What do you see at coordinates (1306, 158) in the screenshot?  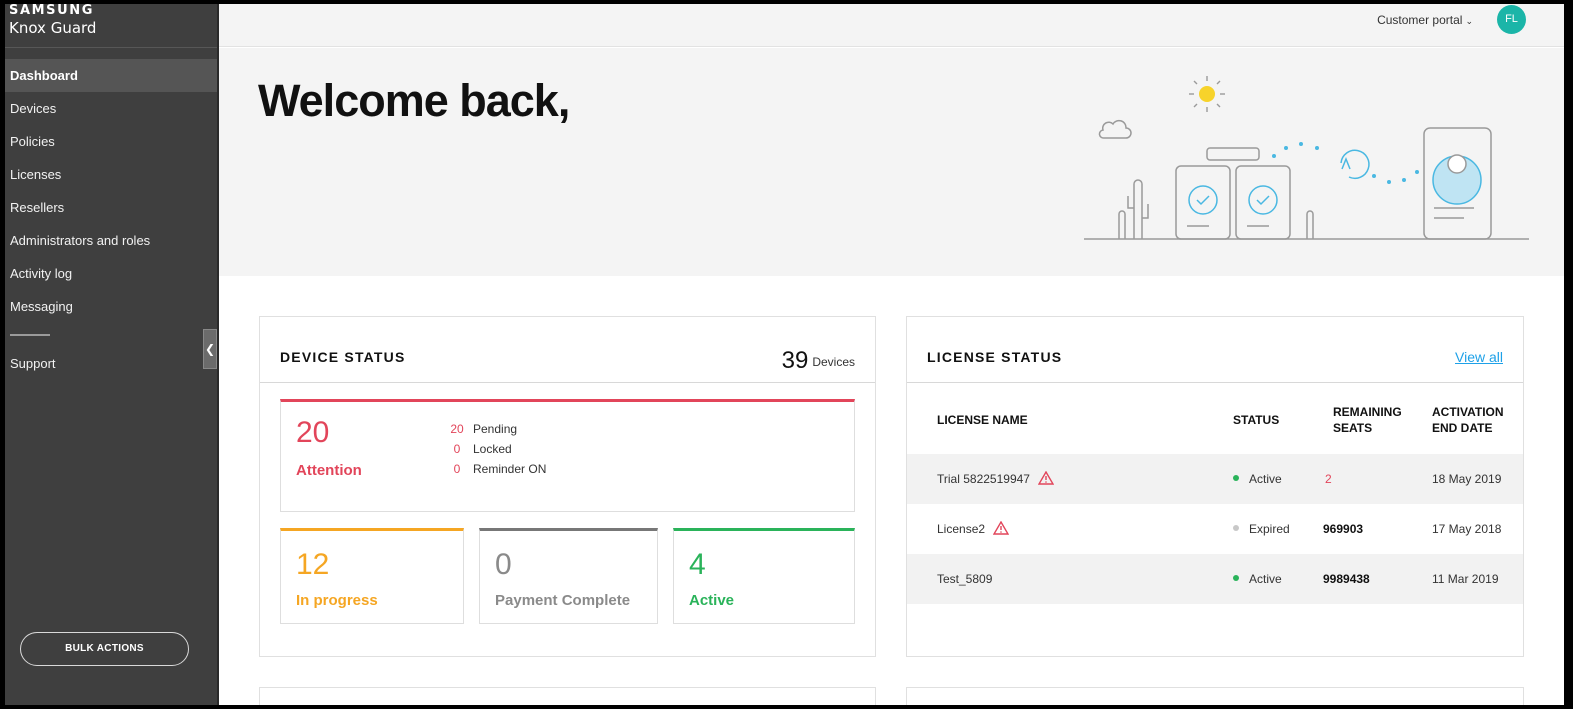 I see `devices-illustration` at bounding box center [1306, 158].